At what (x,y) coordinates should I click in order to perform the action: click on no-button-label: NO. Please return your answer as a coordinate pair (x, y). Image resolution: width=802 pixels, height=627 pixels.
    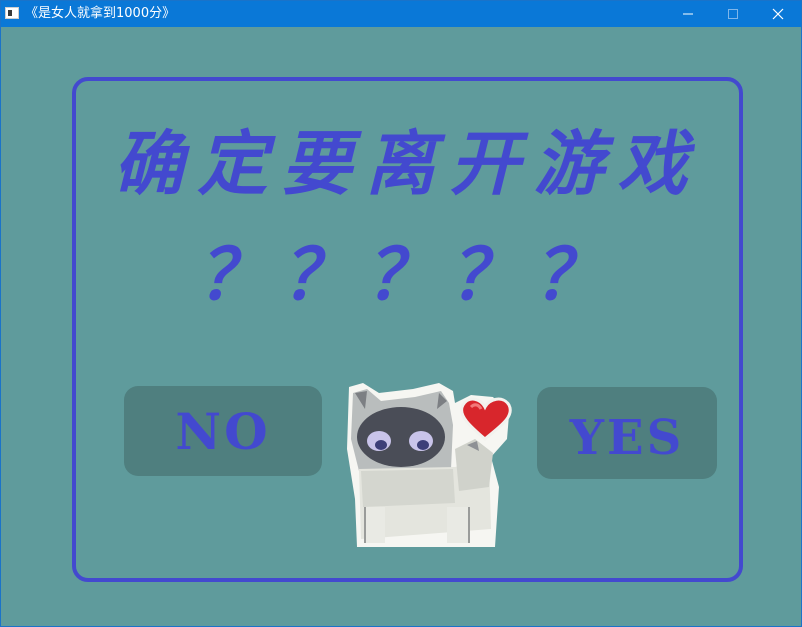
    Looking at the image, I should click on (223, 431).